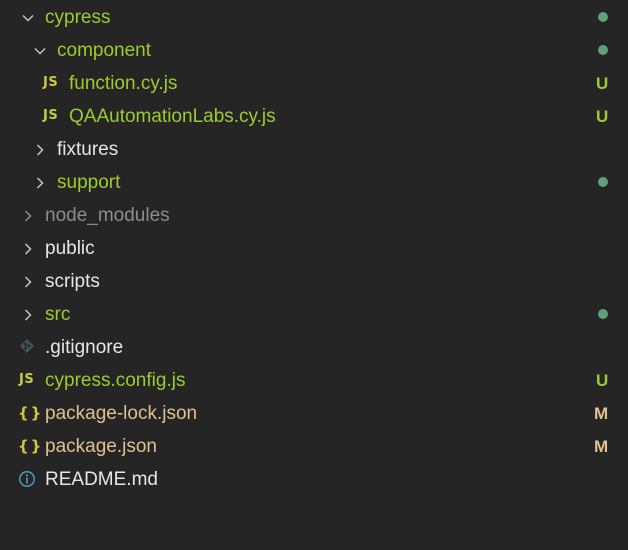 This screenshot has height=550, width=628. What do you see at coordinates (314, 17) in the screenshot?
I see `folder-cypress: cypress` at bounding box center [314, 17].